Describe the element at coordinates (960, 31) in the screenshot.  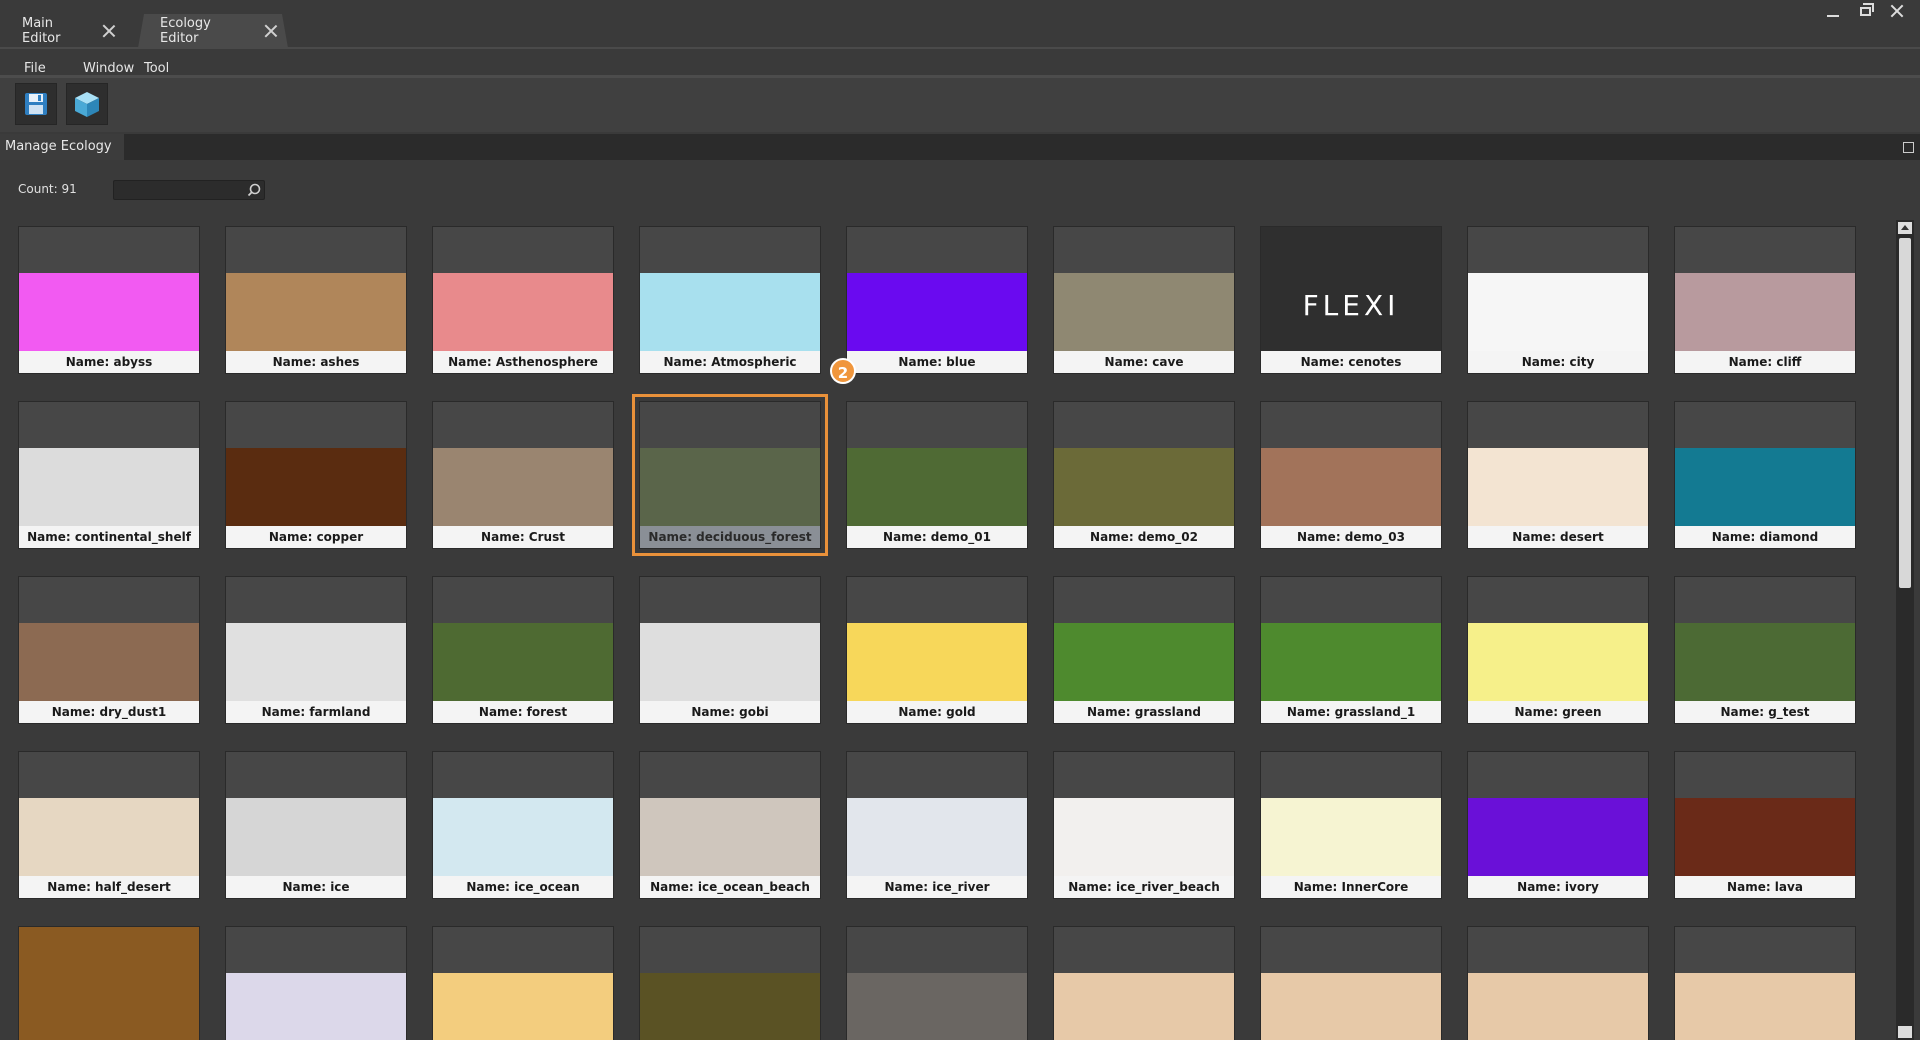
I see `editor-tab-bar: Main Editor Ecology Editor` at that location.